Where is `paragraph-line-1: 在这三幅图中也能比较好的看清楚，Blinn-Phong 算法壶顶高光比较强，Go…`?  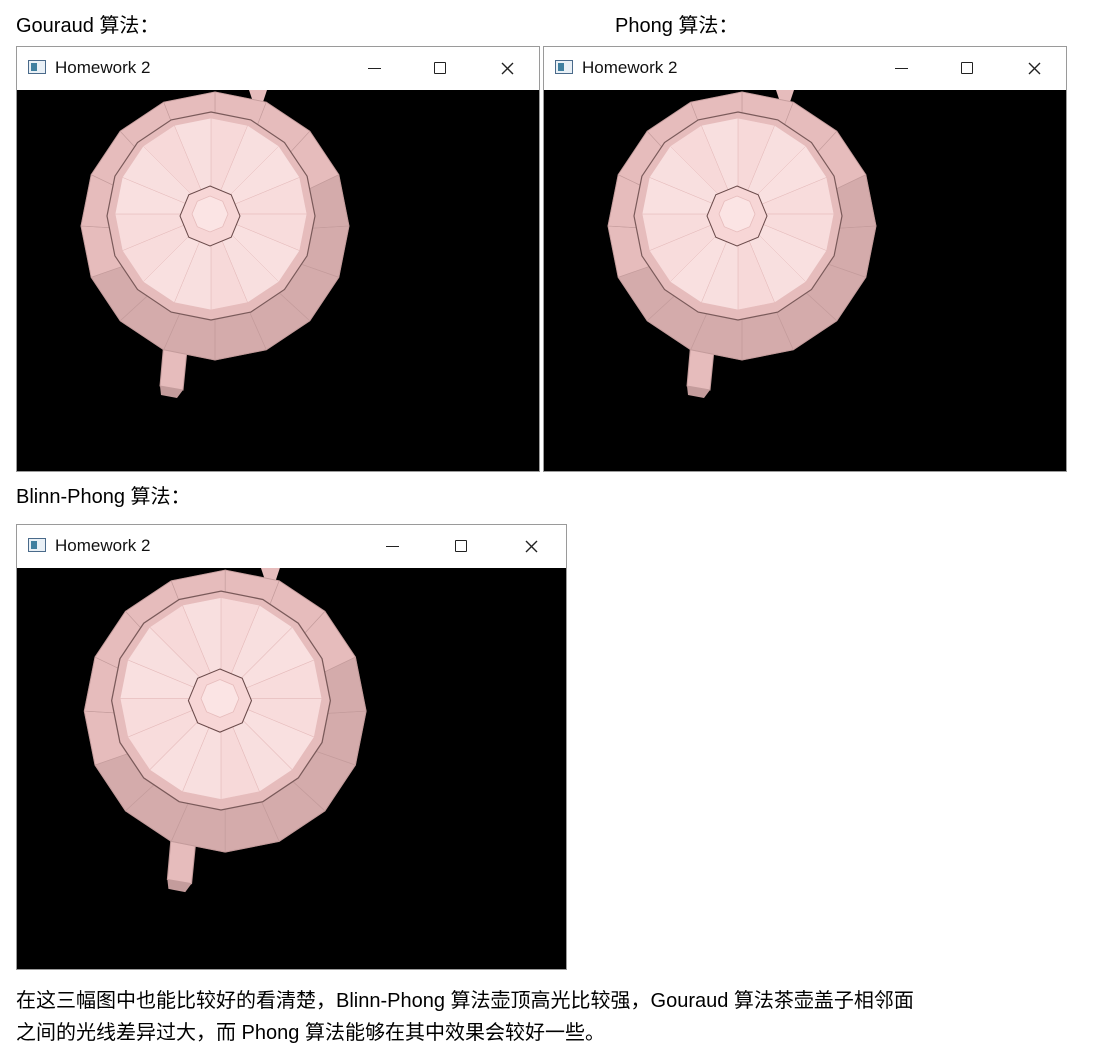 paragraph-line-1: 在这三幅图中也能比较好的看清楚，Blinn-Phong 算法壶顶高光比较强，Go… is located at coordinates (465, 1001).